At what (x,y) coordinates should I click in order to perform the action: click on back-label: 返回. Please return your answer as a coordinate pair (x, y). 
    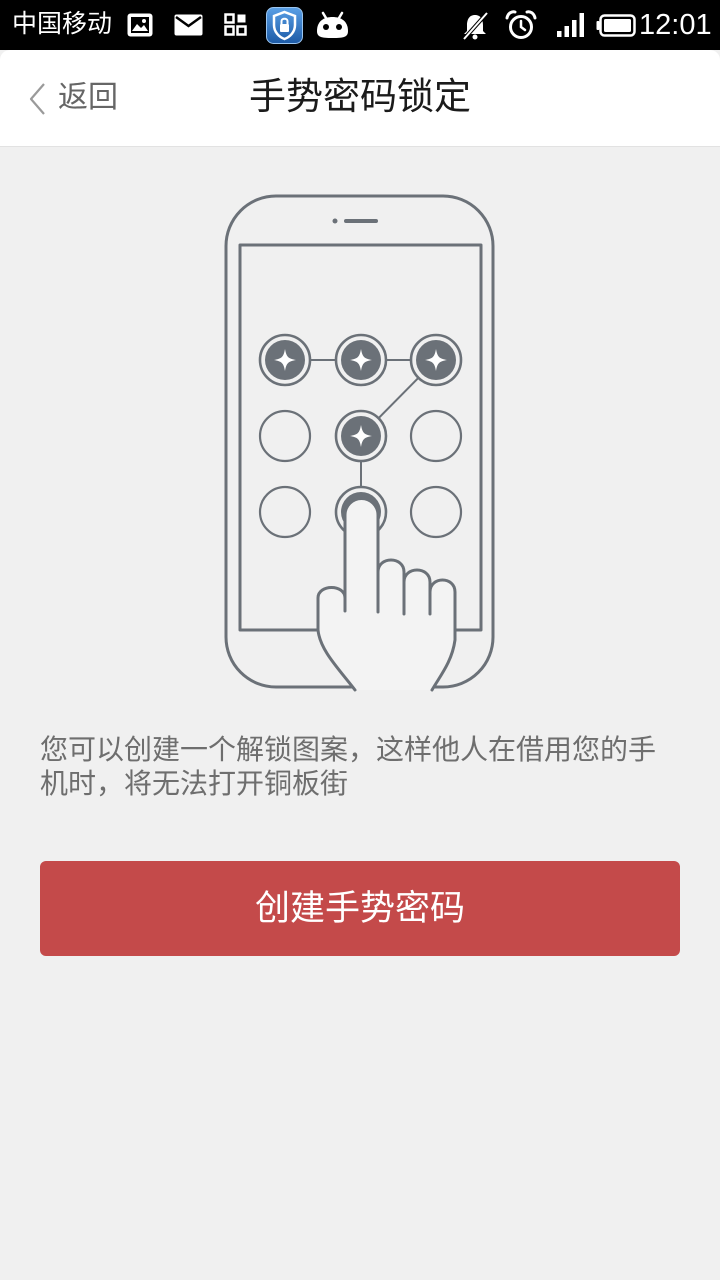
    Looking at the image, I should click on (88, 97).